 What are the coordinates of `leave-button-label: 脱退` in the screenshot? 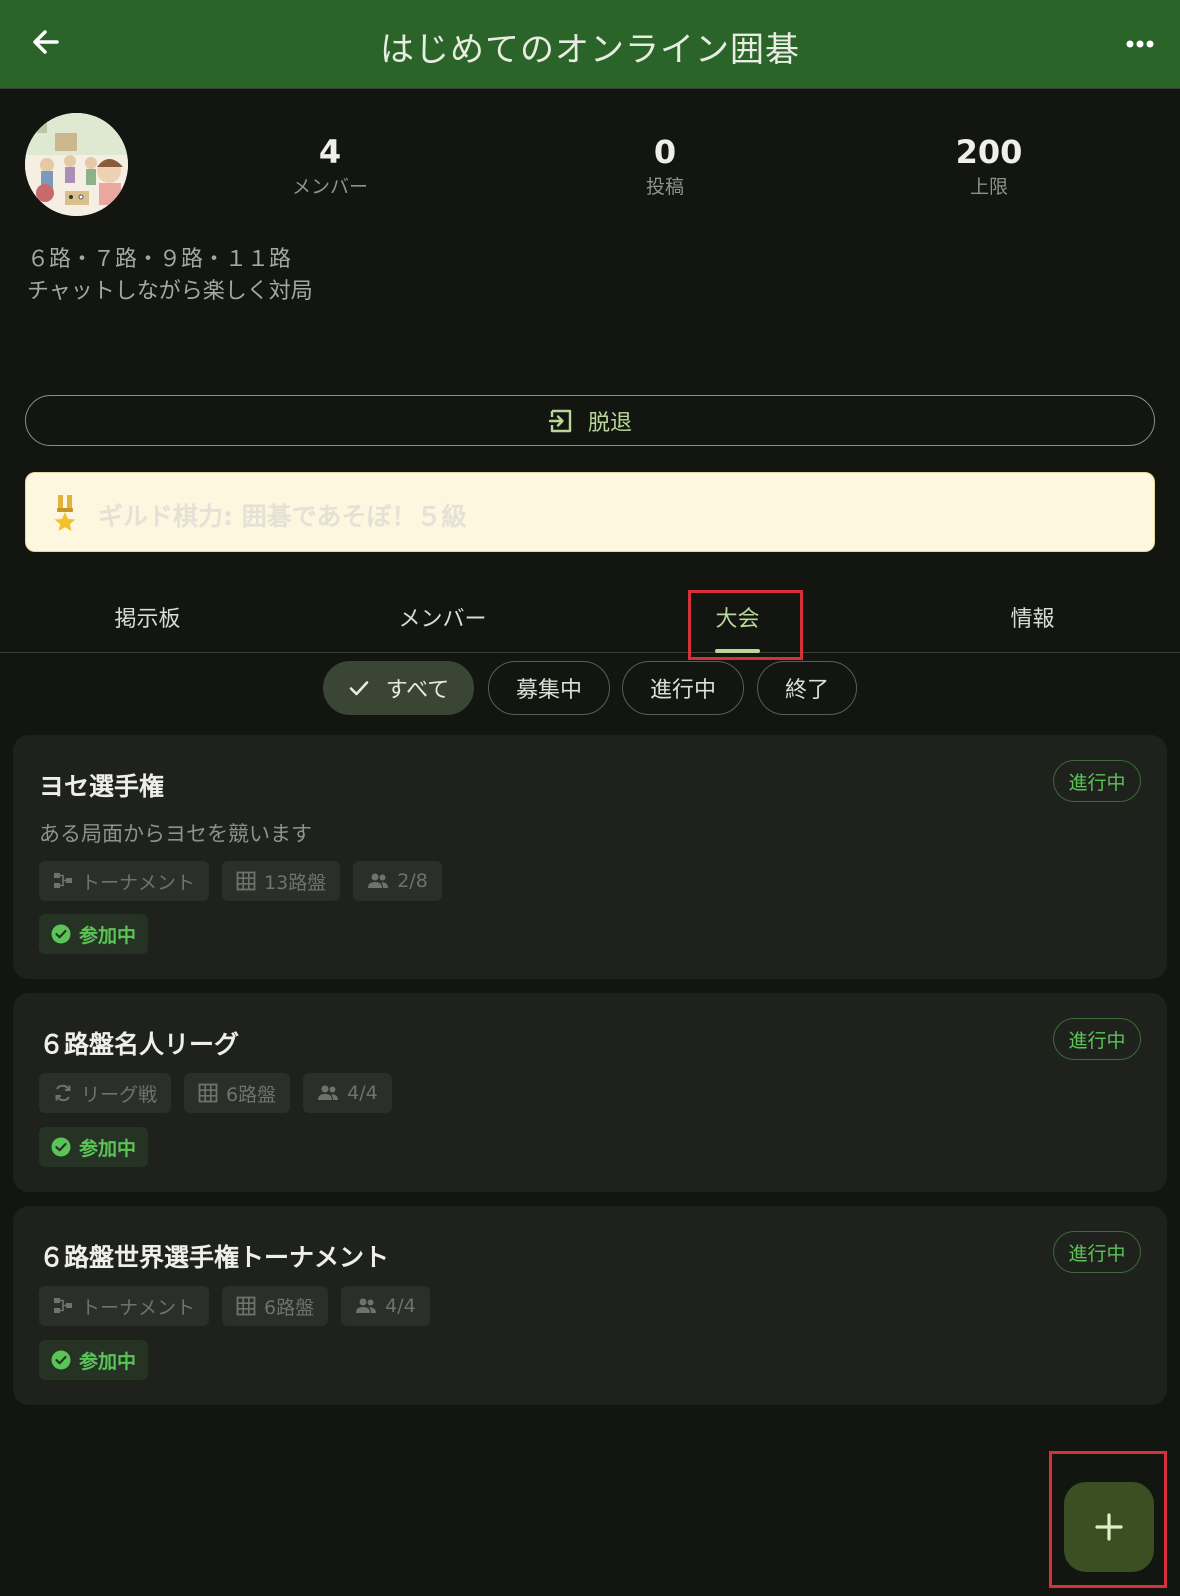 It's located at (609, 423).